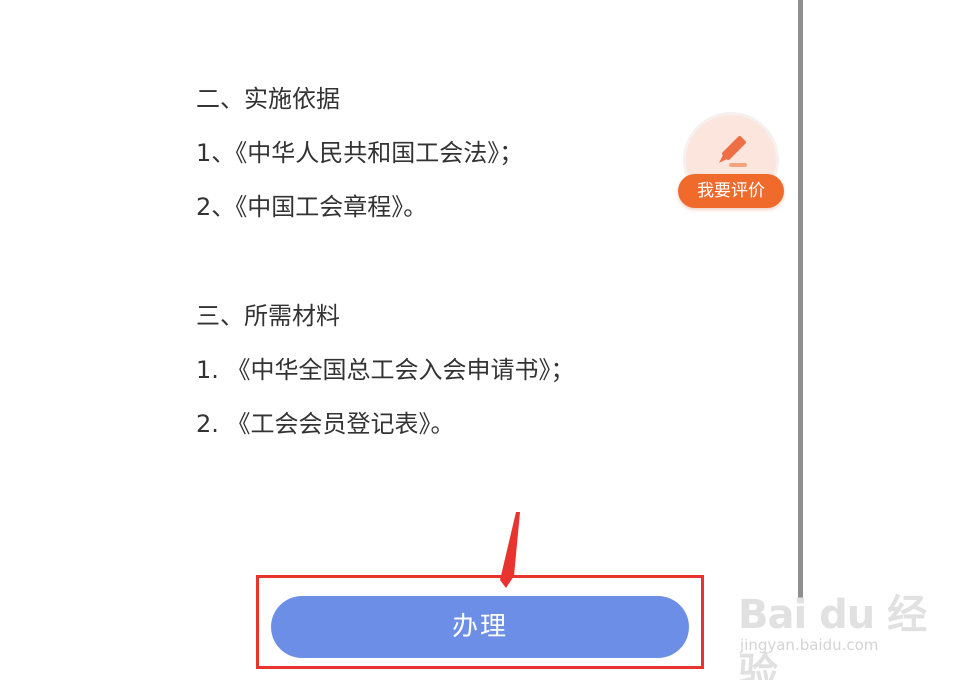 Image resolution: width=960 pixels, height=680 pixels. I want to click on watermark-logo: Bai du 经验 jingyan.baidu.com, so click(843, 628).